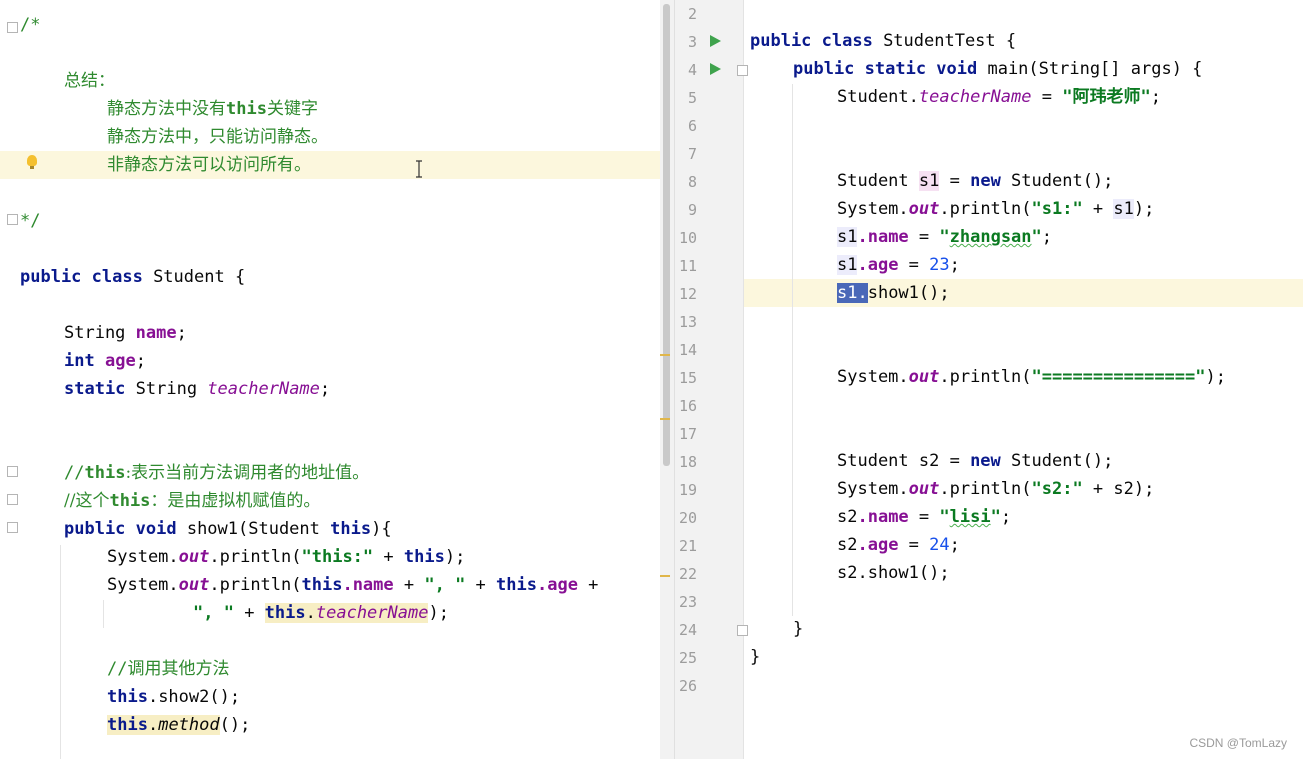 Image resolution: width=1303 pixels, height=759 pixels. What do you see at coordinates (340, 25) in the screenshot?
I see `code-line: /*` at bounding box center [340, 25].